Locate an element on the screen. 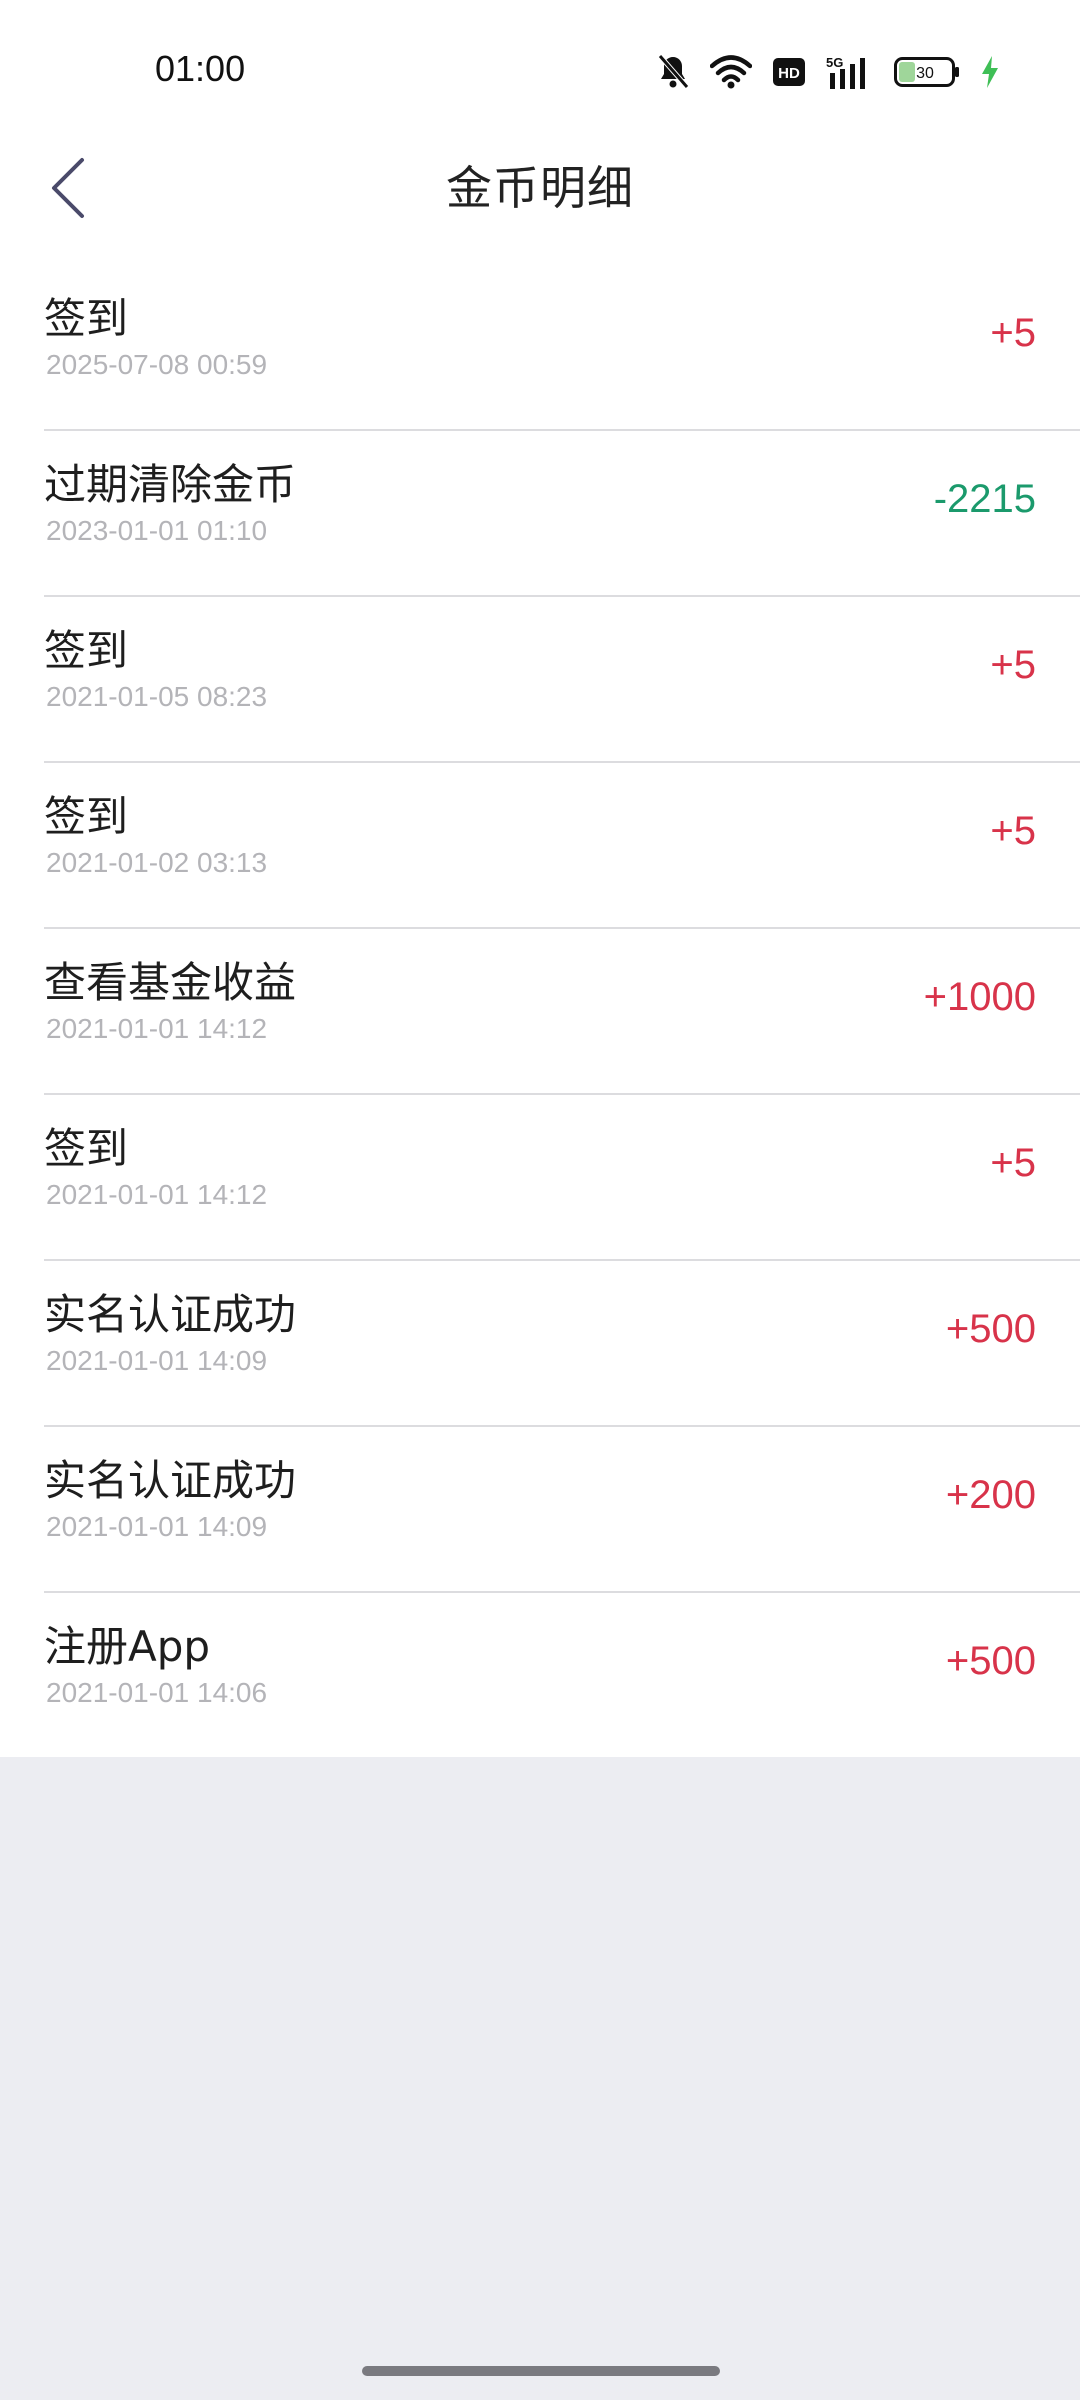  status-bar: 01:00 HD 5G 30 is located at coordinates (540, 70).